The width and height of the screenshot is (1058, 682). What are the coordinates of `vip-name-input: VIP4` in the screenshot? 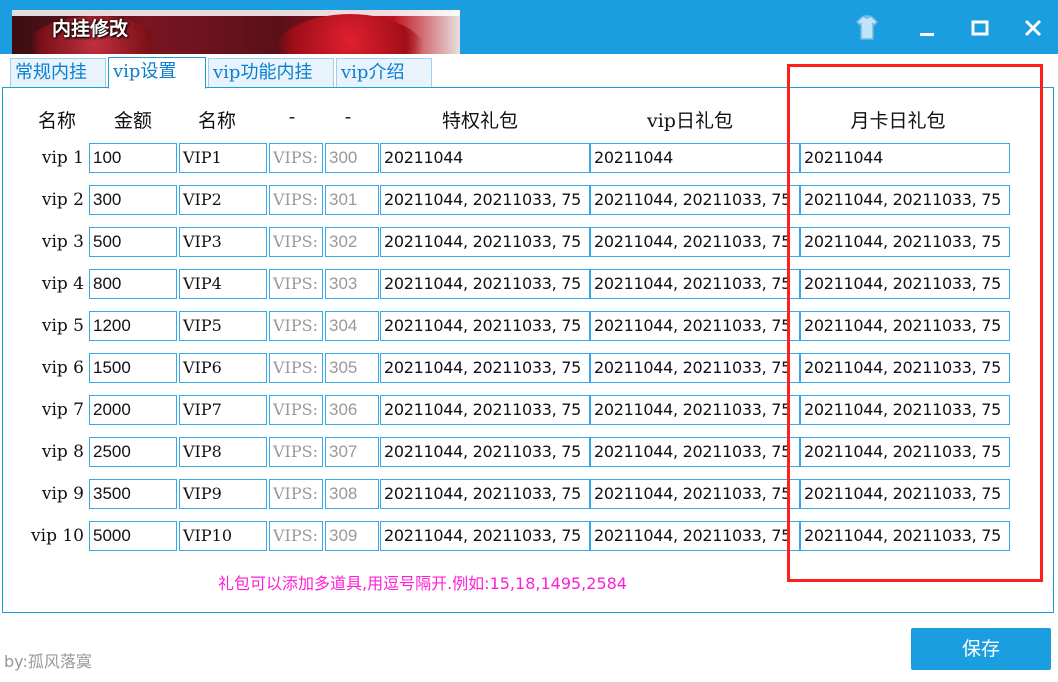 It's located at (223, 284).